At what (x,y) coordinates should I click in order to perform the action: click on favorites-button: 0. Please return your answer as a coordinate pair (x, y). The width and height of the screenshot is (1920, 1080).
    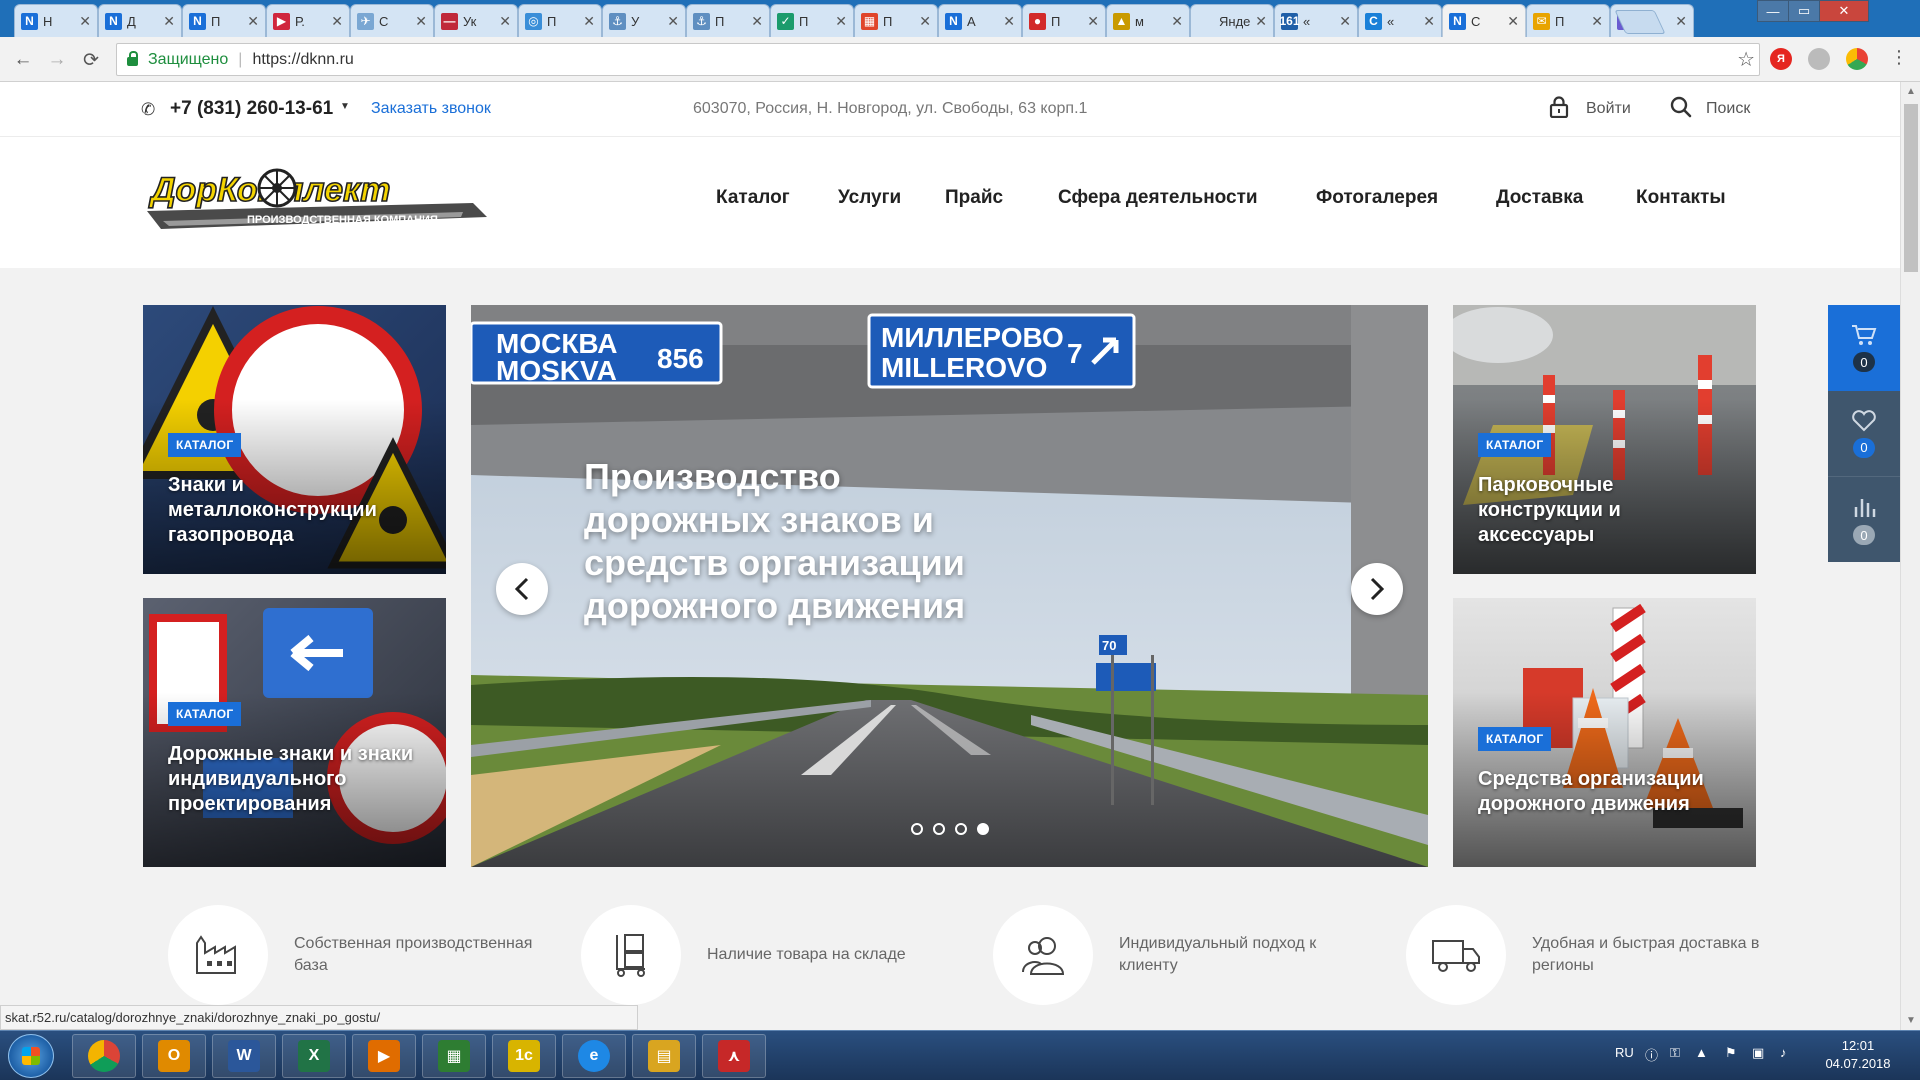
    Looking at the image, I should click on (1864, 434).